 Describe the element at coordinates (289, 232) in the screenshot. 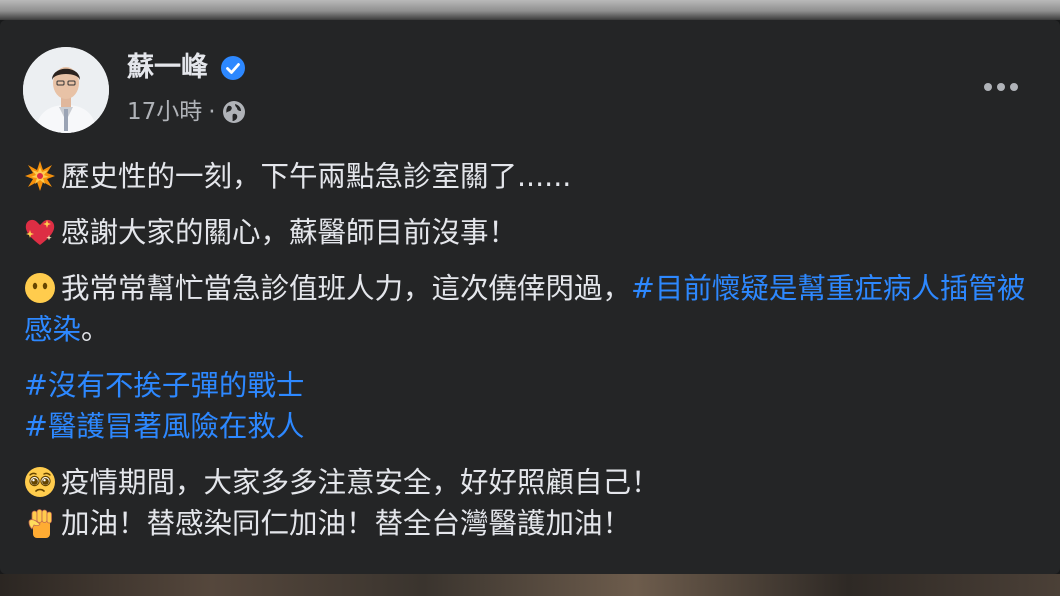

I see `paragraph-2-text: 感謝大家的關心，蘇醫師目前沒事！` at that location.